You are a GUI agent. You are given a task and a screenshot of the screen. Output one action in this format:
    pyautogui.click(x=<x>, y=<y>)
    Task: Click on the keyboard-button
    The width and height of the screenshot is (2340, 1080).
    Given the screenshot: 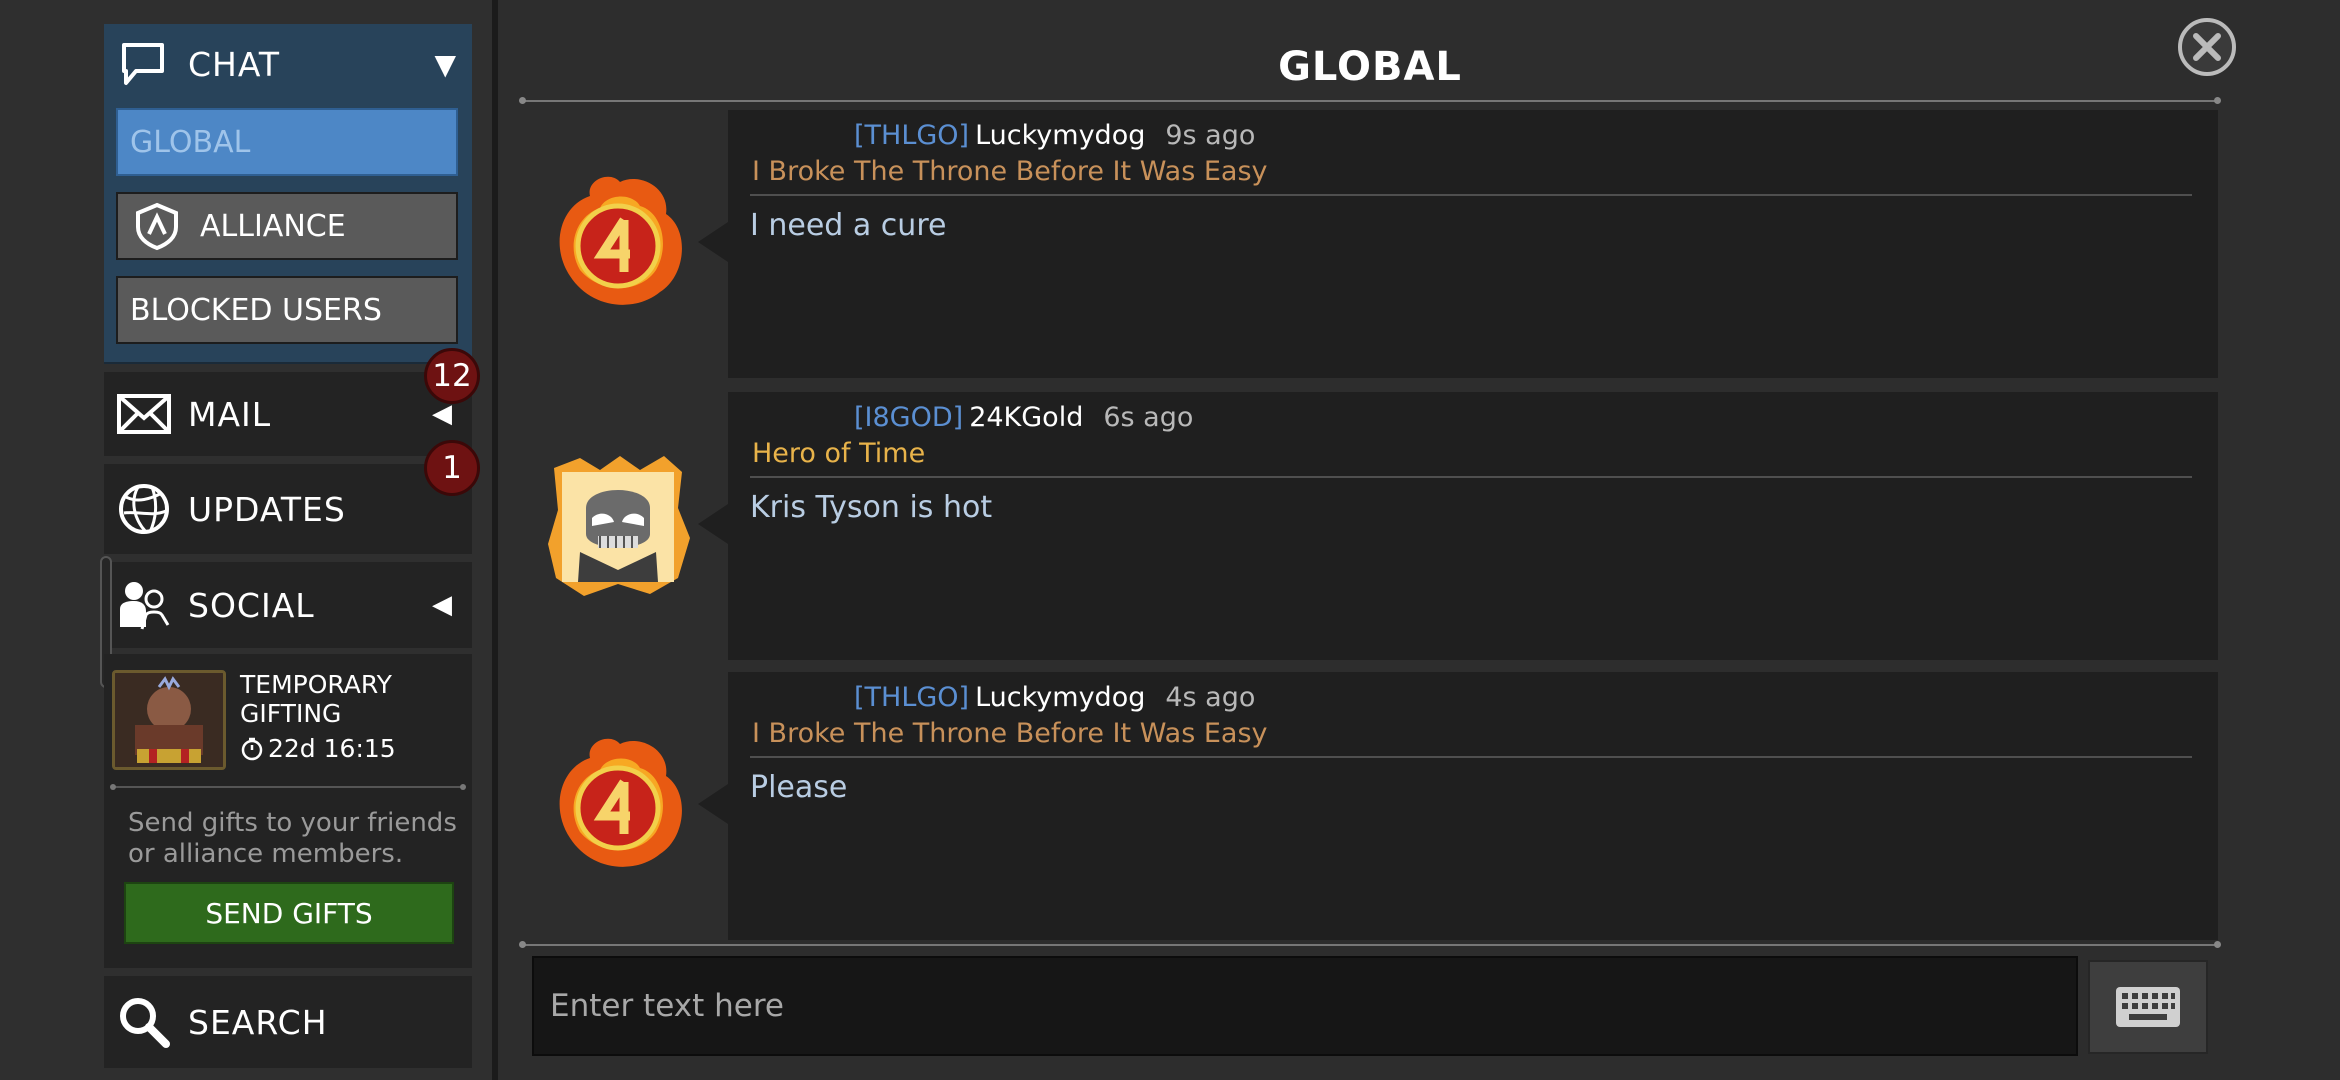 What is the action you would take?
    pyautogui.click(x=2148, y=1007)
    